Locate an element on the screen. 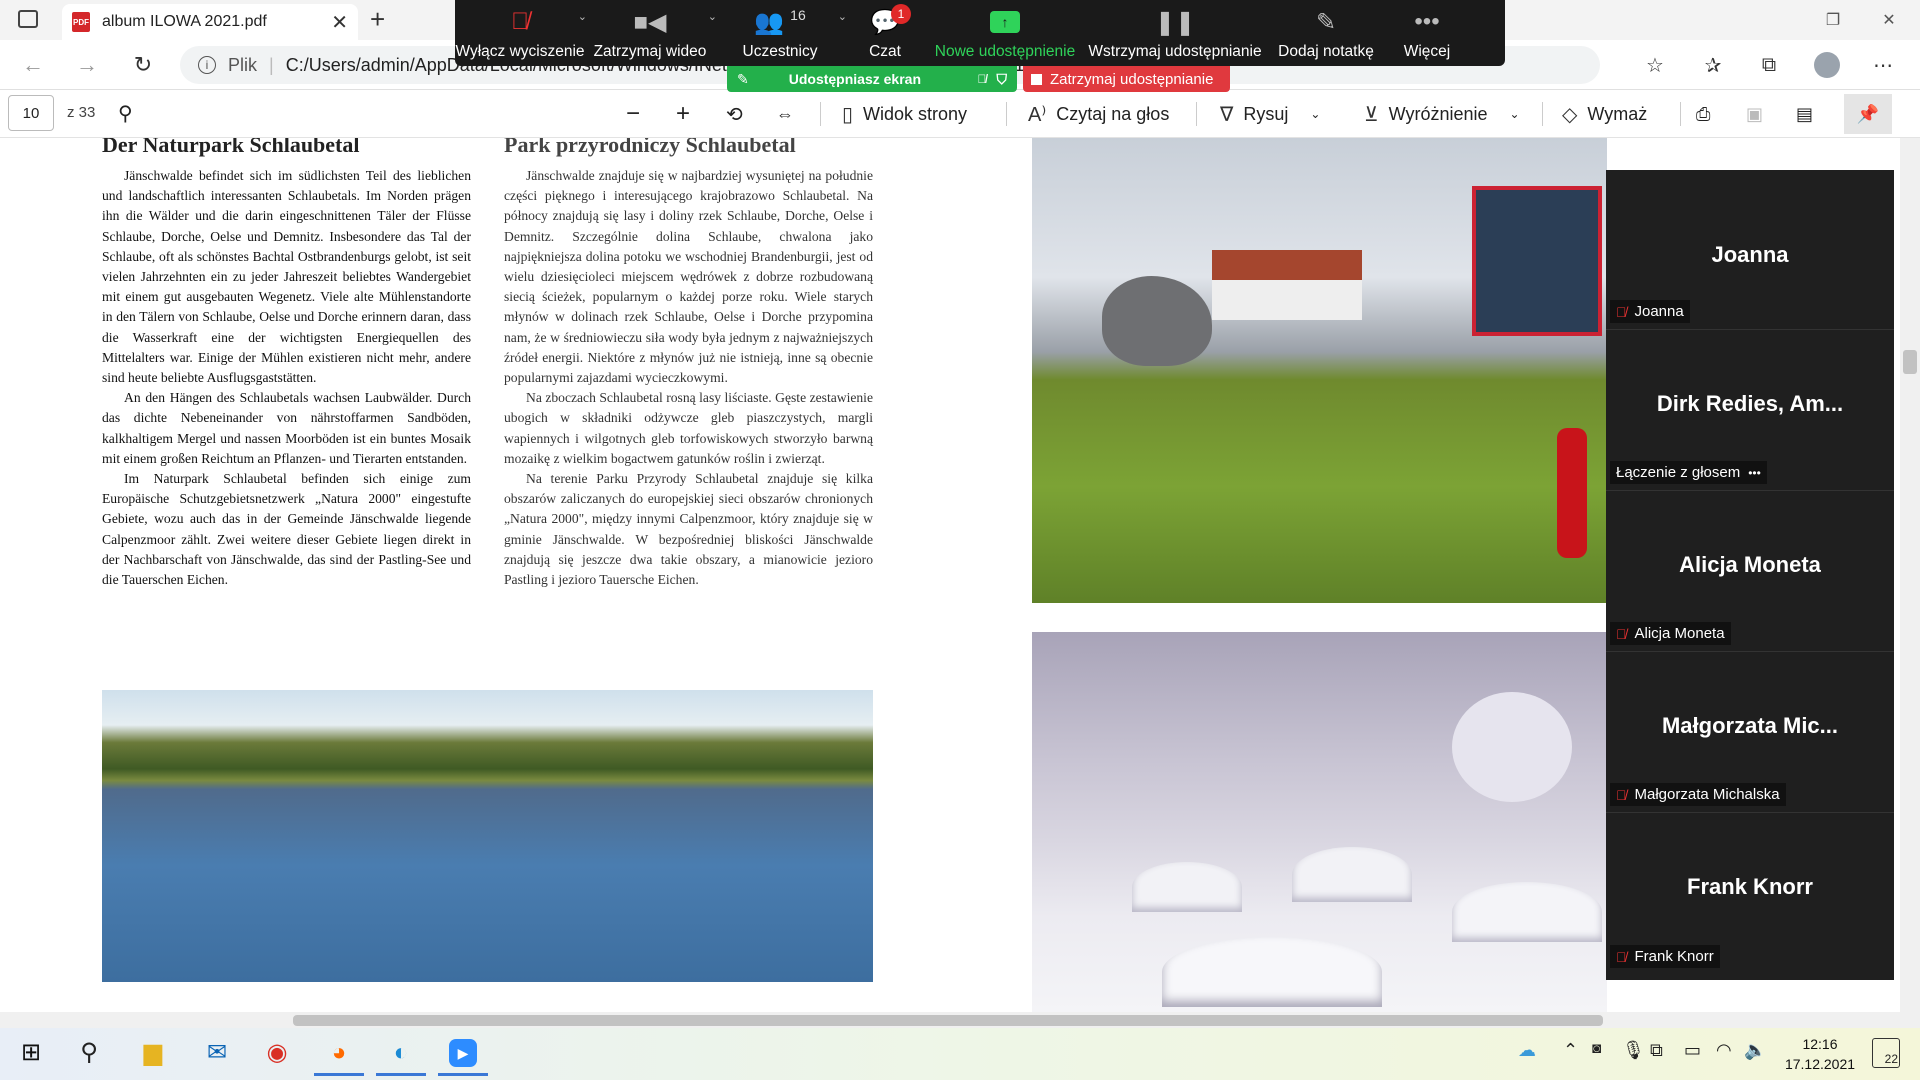  eraser-icon: ◇ is located at coordinates (1570, 114).